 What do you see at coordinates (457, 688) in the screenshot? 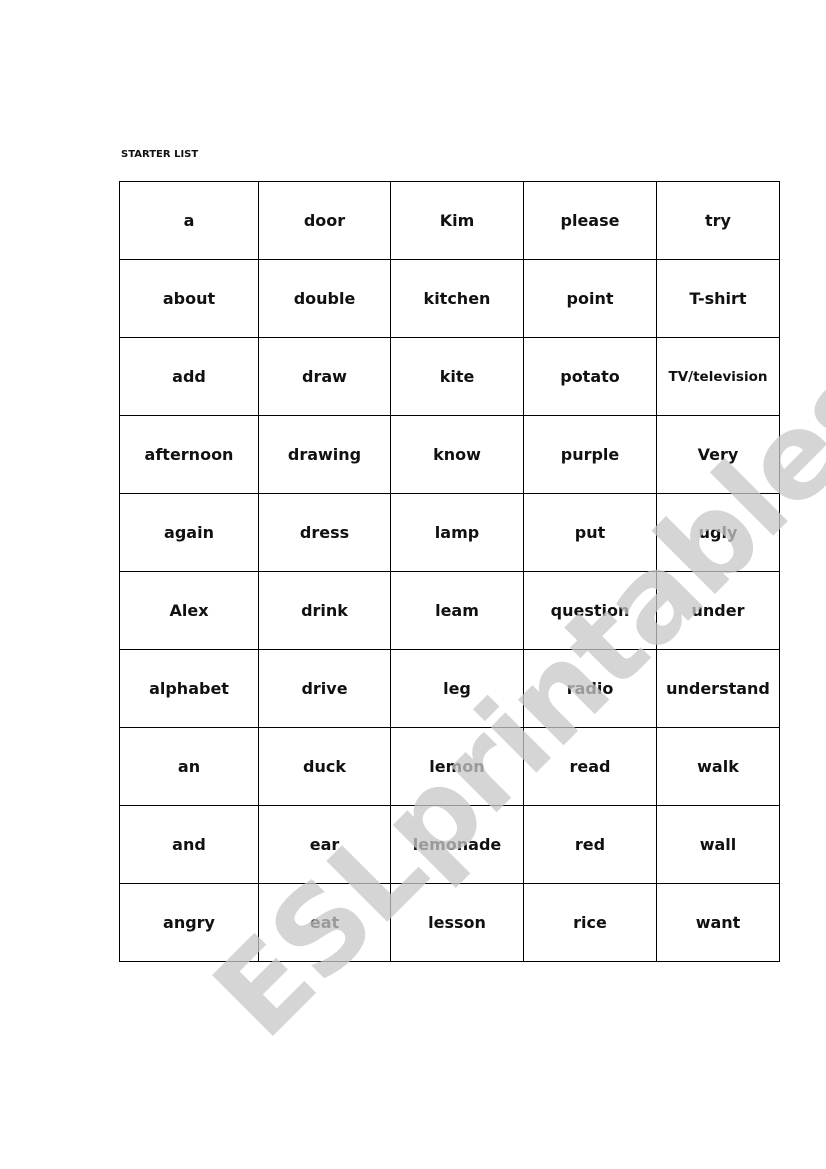
I see `word-cell: leg` at bounding box center [457, 688].